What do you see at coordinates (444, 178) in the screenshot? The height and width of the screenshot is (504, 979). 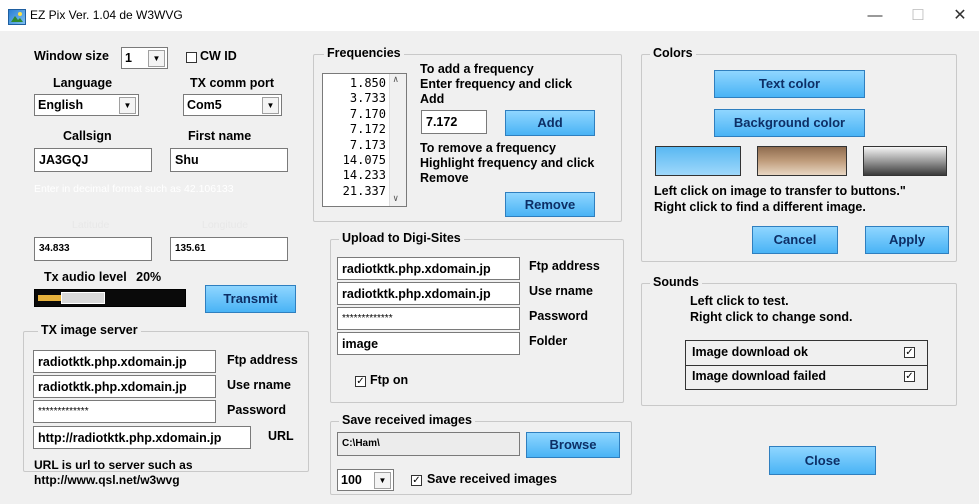 I see `remove-instructions-3: Remove` at bounding box center [444, 178].